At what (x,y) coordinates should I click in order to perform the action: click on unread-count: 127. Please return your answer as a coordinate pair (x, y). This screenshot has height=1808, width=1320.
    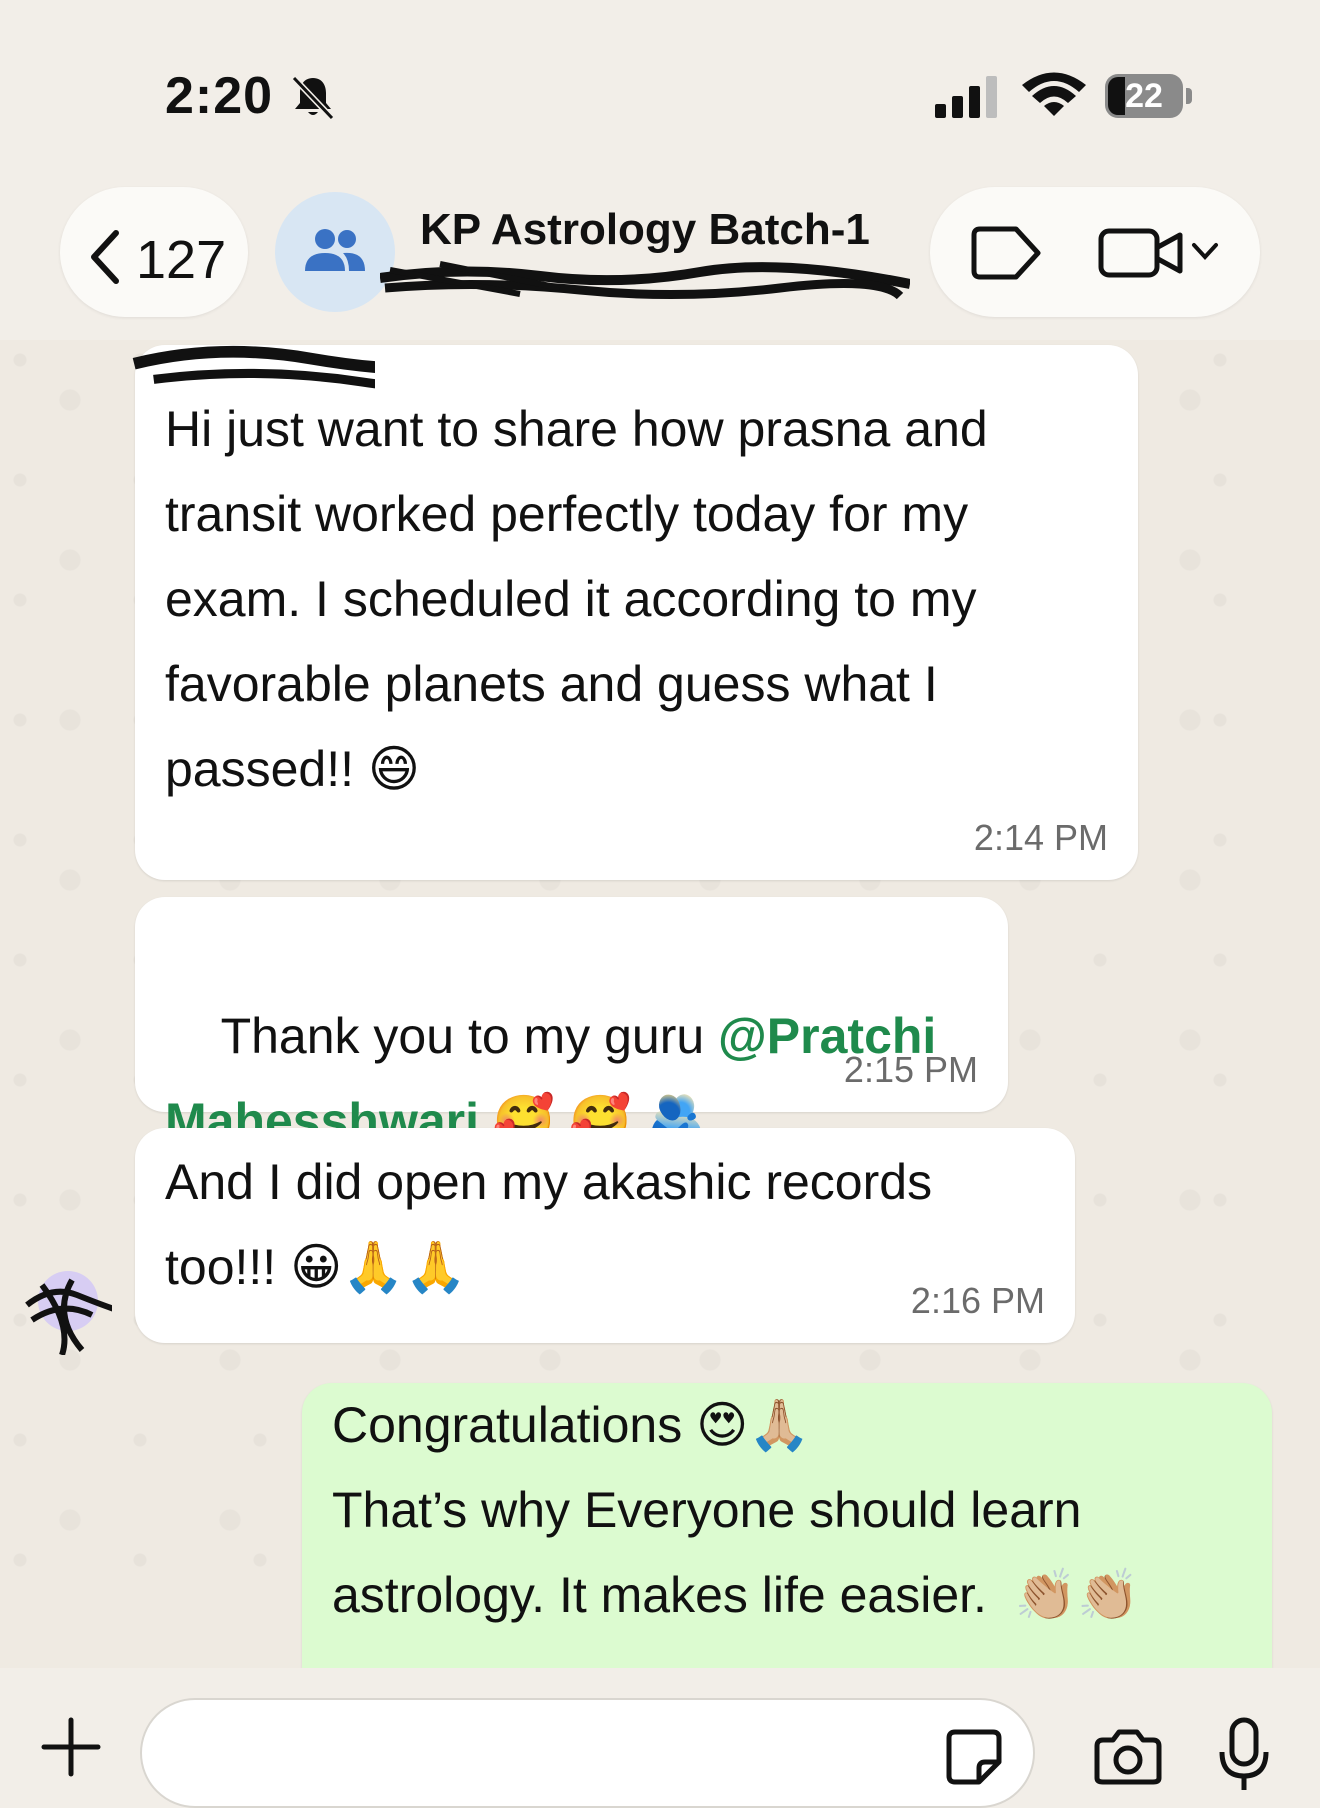
    Looking at the image, I should click on (181, 260).